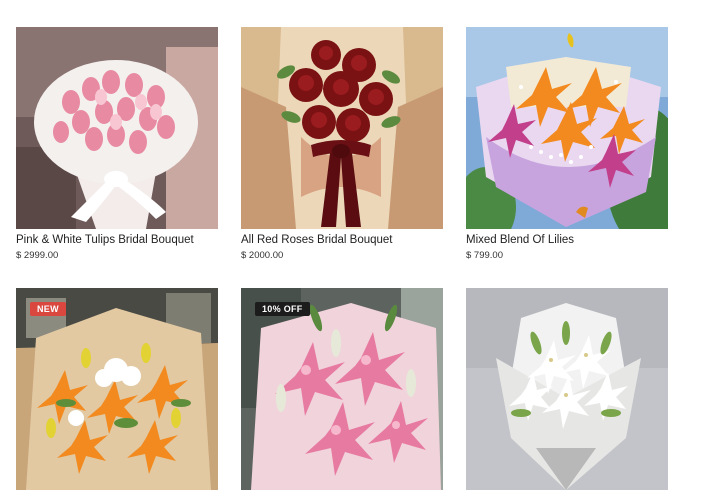 Image resolution: width=720 pixels, height=490 pixels. Describe the element at coordinates (484, 255) in the screenshot. I see `product-price: $ 799.00` at that location.